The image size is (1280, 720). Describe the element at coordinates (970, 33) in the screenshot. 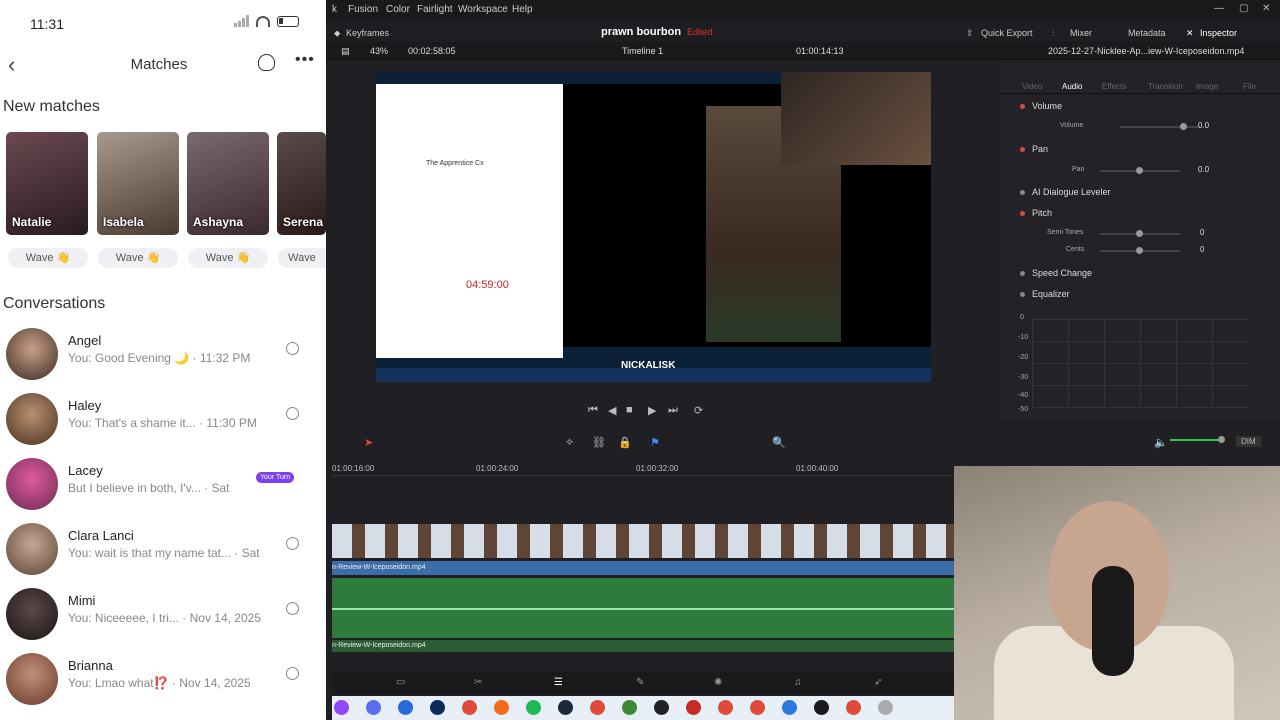

I see `quick-export-icon: ⇪` at that location.